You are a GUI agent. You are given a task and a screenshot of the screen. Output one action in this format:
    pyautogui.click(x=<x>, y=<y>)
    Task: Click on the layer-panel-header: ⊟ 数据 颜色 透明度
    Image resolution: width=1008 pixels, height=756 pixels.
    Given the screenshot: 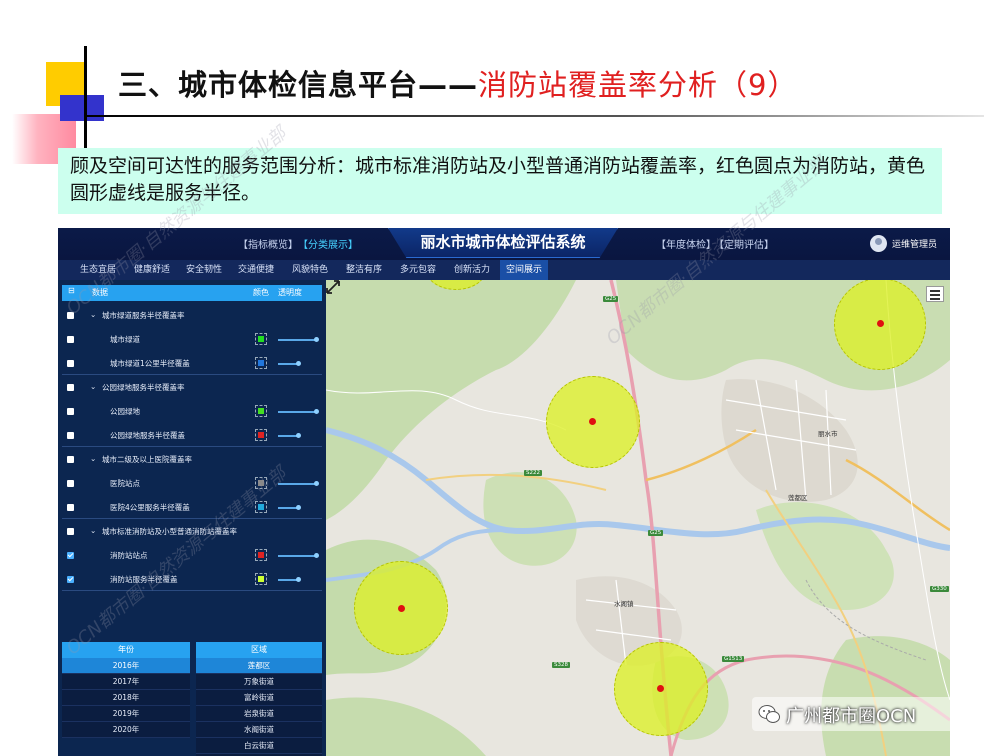 What is the action you would take?
    pyautogui.click(x=192, y=293)
    